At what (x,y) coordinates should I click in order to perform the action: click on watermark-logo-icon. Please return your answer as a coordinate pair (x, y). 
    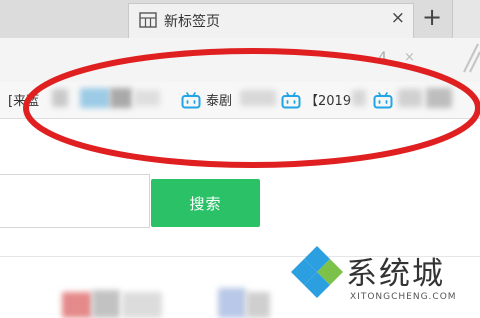
    Looking at the image, I should click on (317, 272).